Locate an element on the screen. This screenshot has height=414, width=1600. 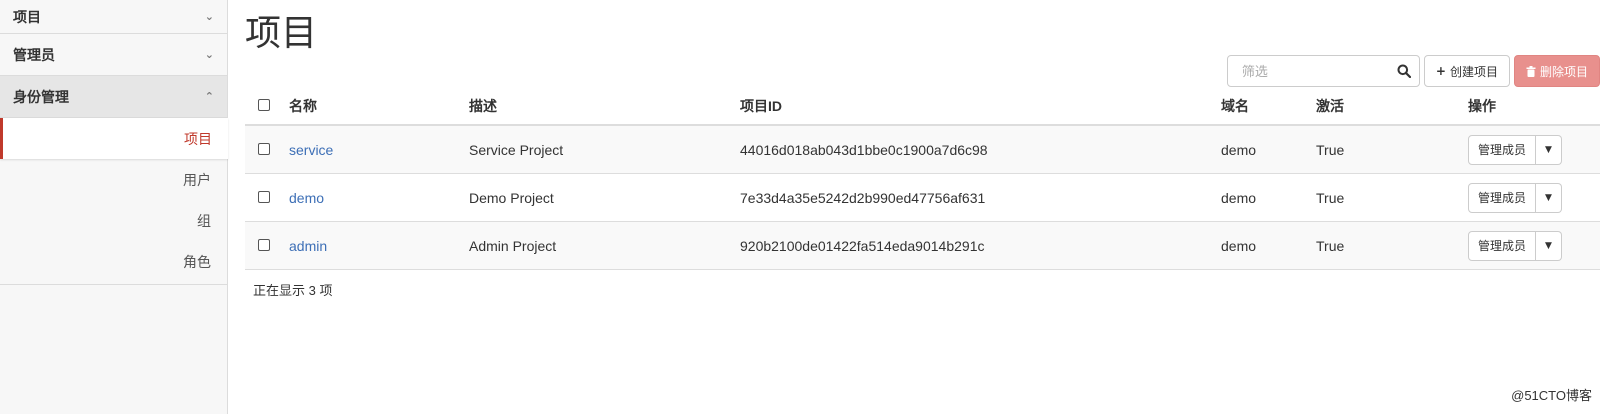
sidebar-section-admin: 管理员 ⌄ is located at coordinates (113, 55).